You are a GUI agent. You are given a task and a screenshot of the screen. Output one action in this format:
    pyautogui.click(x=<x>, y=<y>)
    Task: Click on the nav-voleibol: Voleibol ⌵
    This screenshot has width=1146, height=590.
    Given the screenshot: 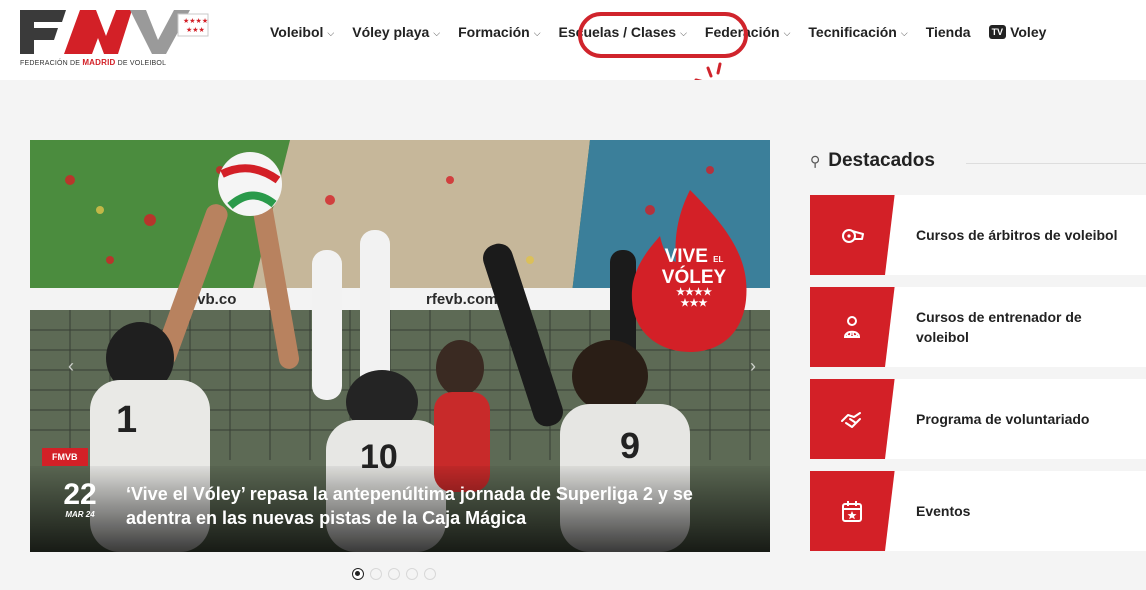 What is the action you would take?
    pyautogui.click(x=302, y=32)
    